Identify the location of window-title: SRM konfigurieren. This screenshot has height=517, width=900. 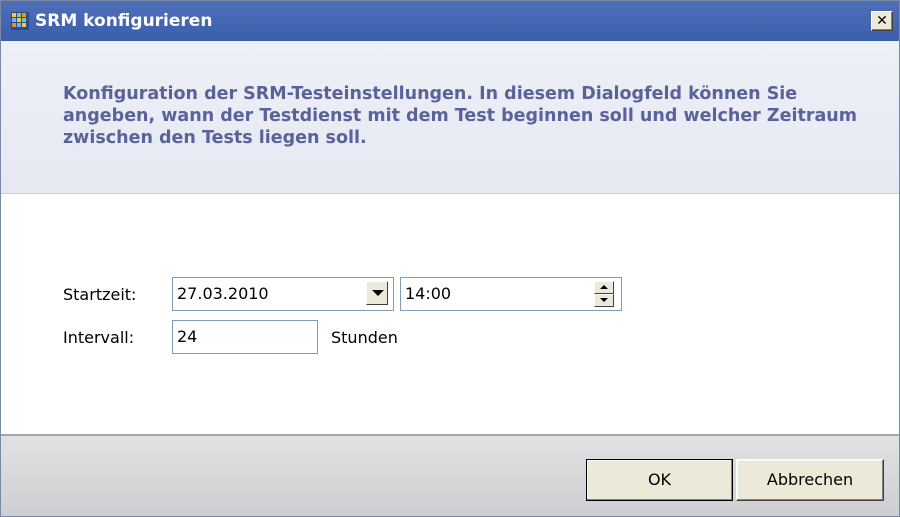
(124, 21).